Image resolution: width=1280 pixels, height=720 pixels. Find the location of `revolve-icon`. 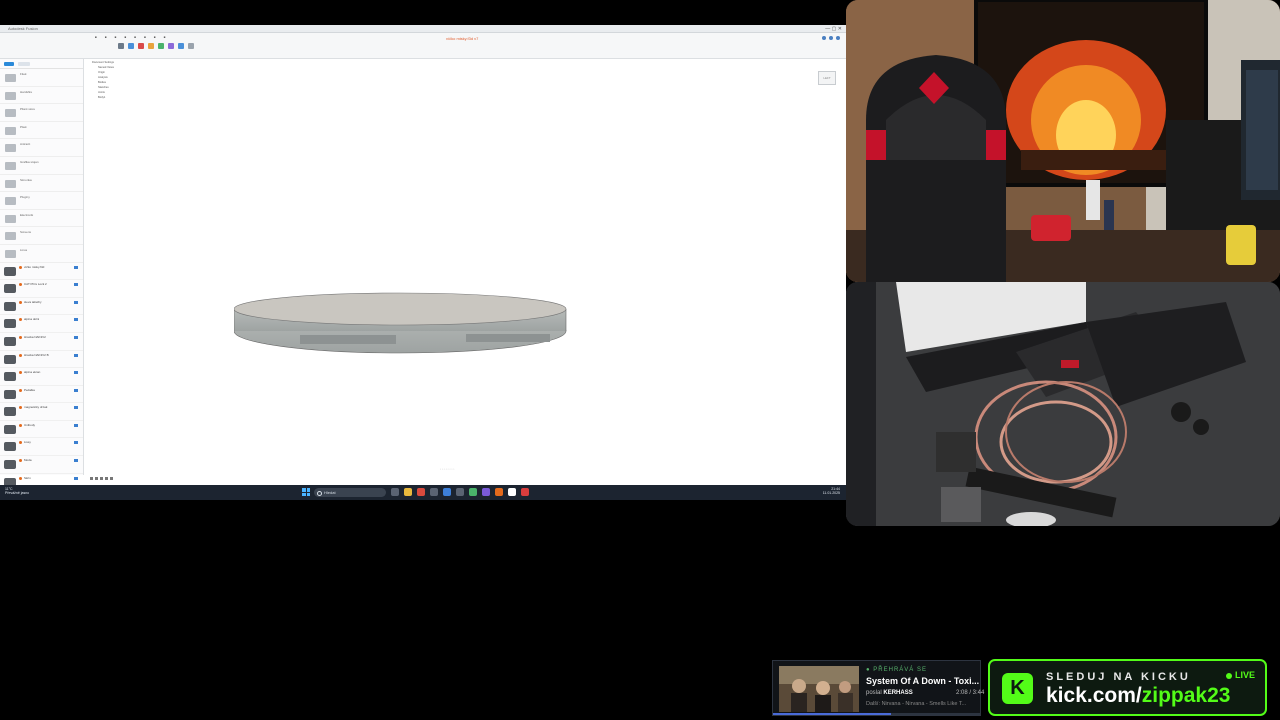

revolve-icon is located at coordinates (141, 46).